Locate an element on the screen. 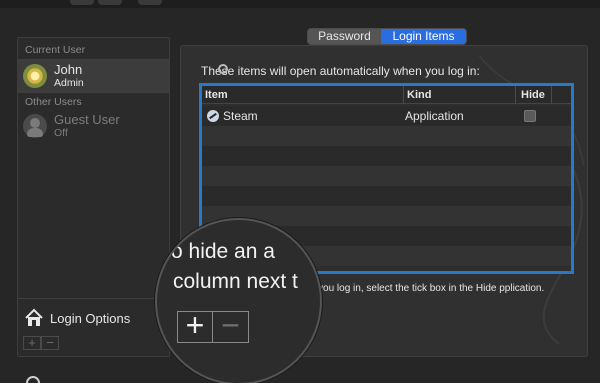 The width and height of the screenshot is (600, 383). hide-checkbox is located at coordinates (530, 116).